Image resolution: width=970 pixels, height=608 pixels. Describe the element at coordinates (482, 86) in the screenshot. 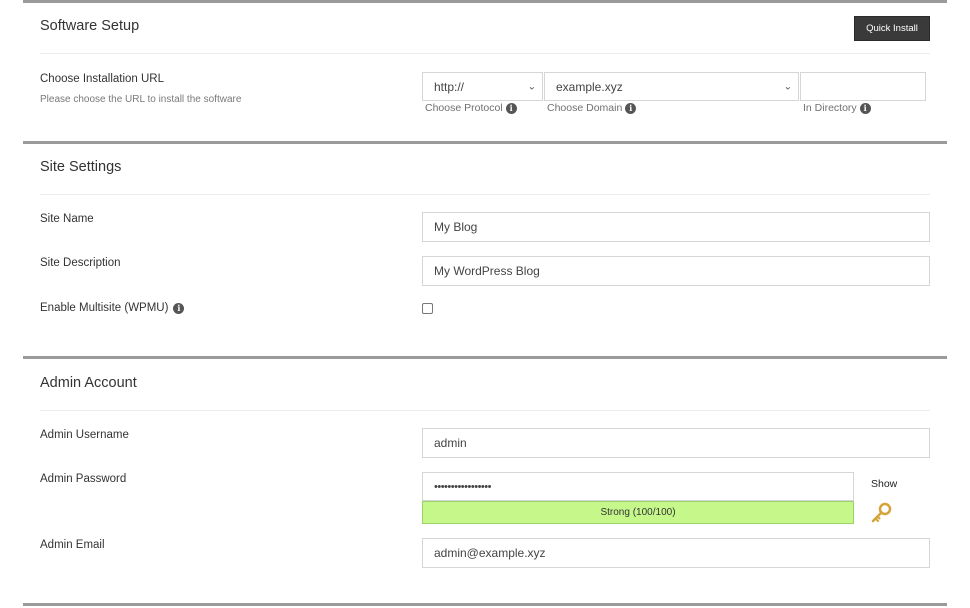

I see `protocol-select: http:// ⌄` at that location.